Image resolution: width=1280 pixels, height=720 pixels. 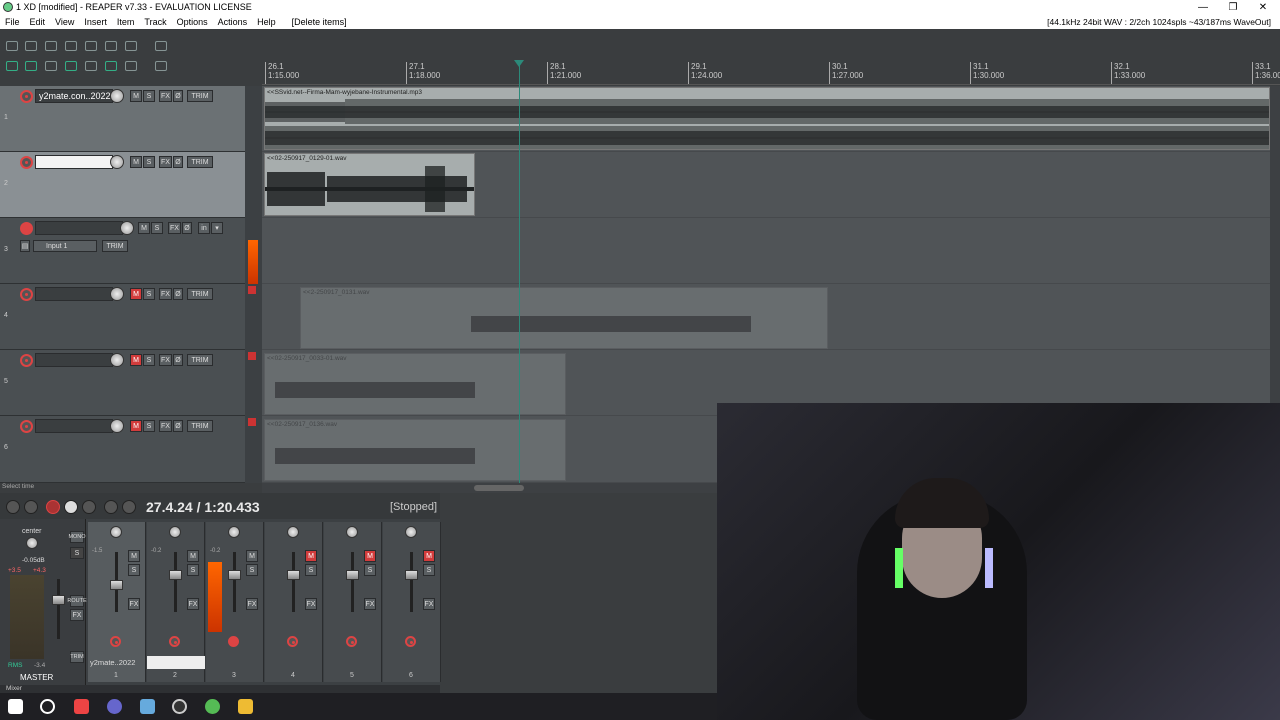 I want to click on play-button, so click(x=71, y=507).